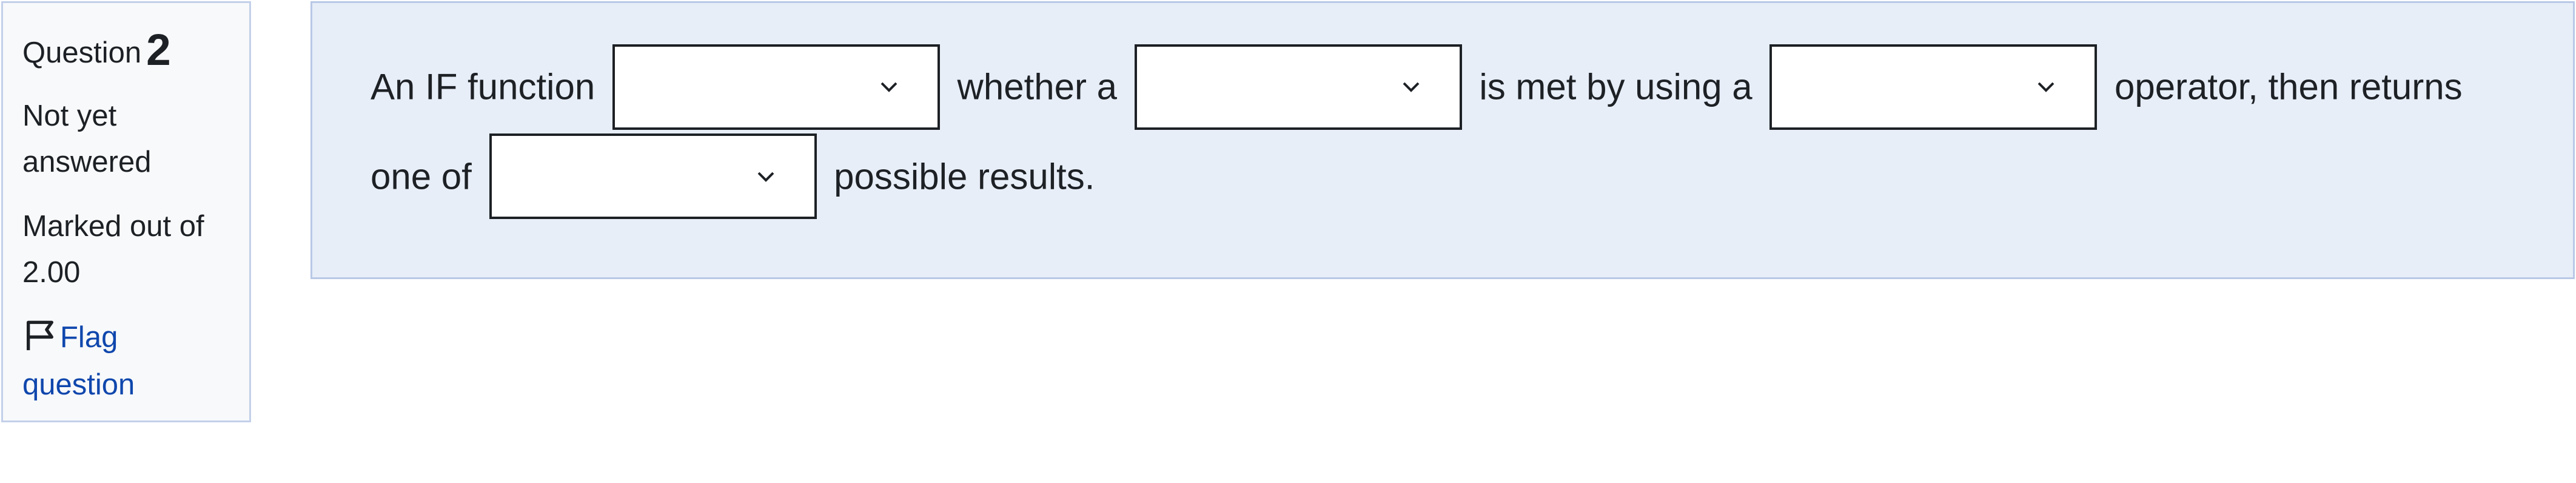  Describe the element at coordinates (126, 361) in the screenshot. I see `flag-question-link: Flag question` at that location.